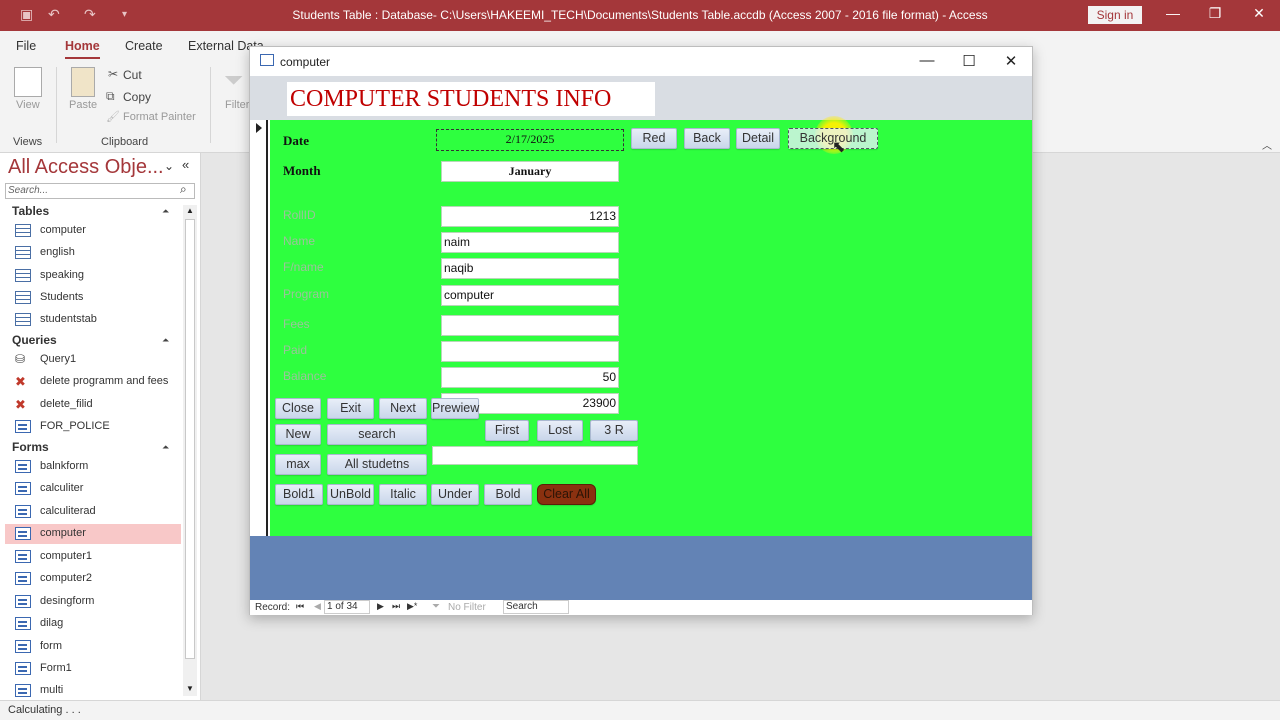 Image resolution: width=1280 pixels, height=720 pixels. I want to click on current-record-field: 1 of 34, so click(347, 607).